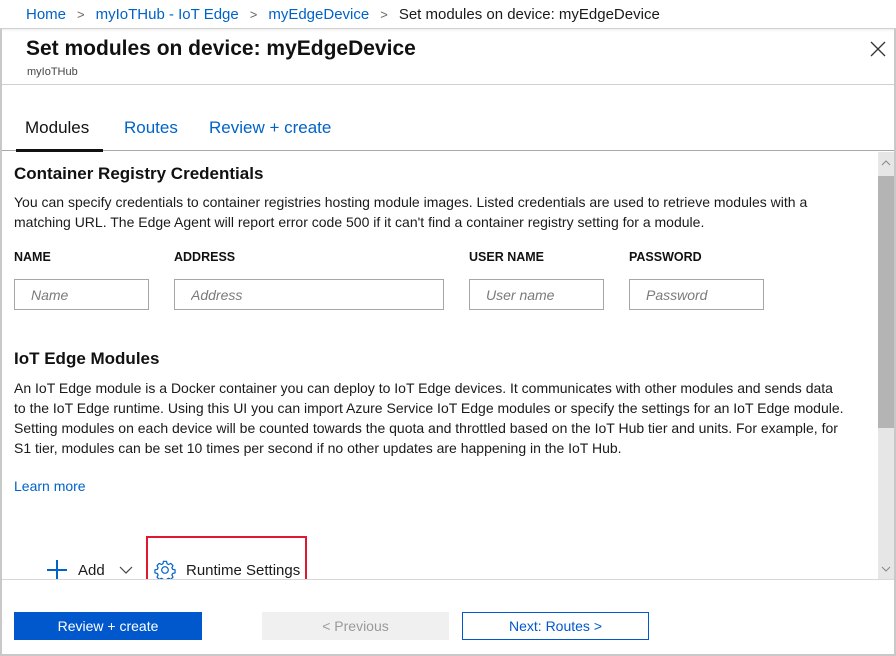  Describe the element at coordinates (448, 118) in the screenshot. I see `tab-bar: Modules Routes Review + create` at that location.